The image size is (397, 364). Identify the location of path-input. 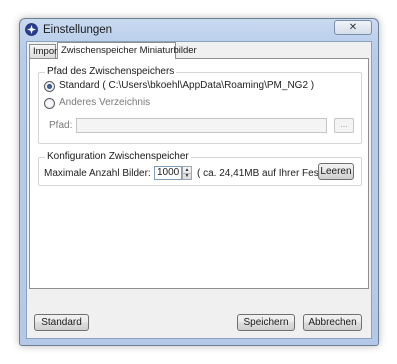
(201, 125).